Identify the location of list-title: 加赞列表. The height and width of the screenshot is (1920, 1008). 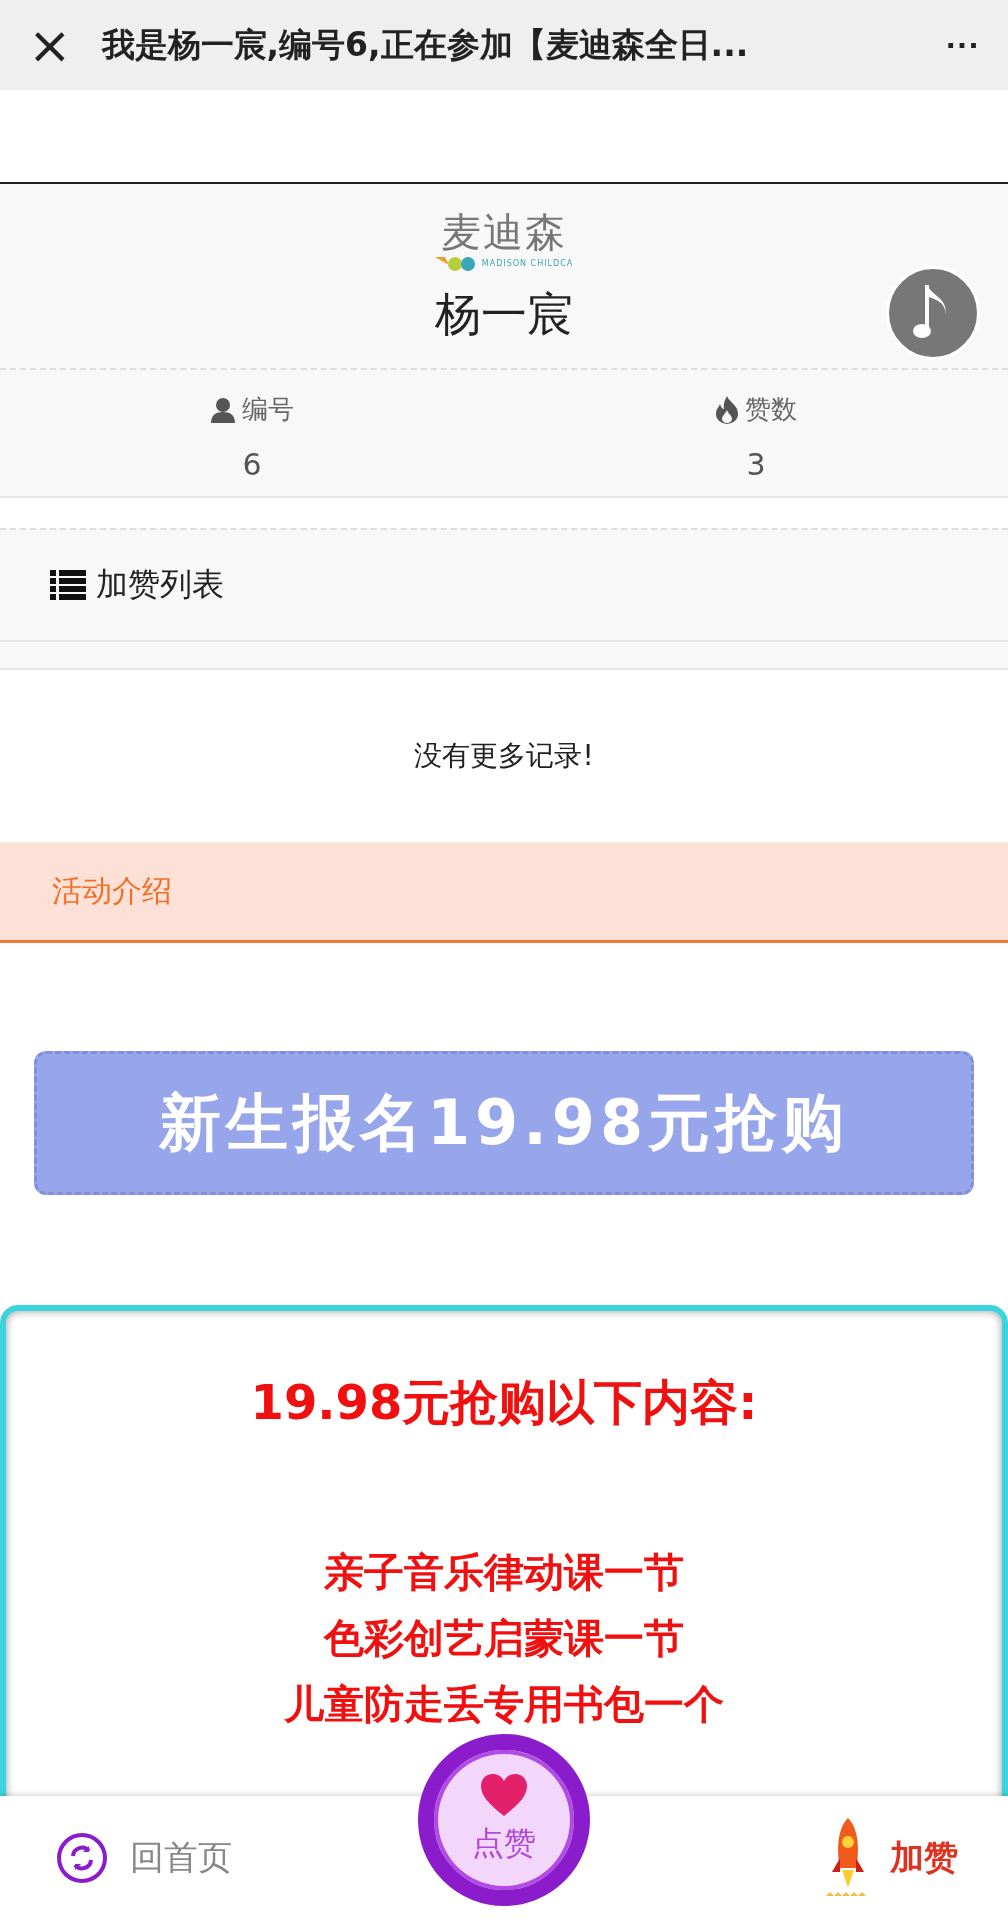
(160, 584).